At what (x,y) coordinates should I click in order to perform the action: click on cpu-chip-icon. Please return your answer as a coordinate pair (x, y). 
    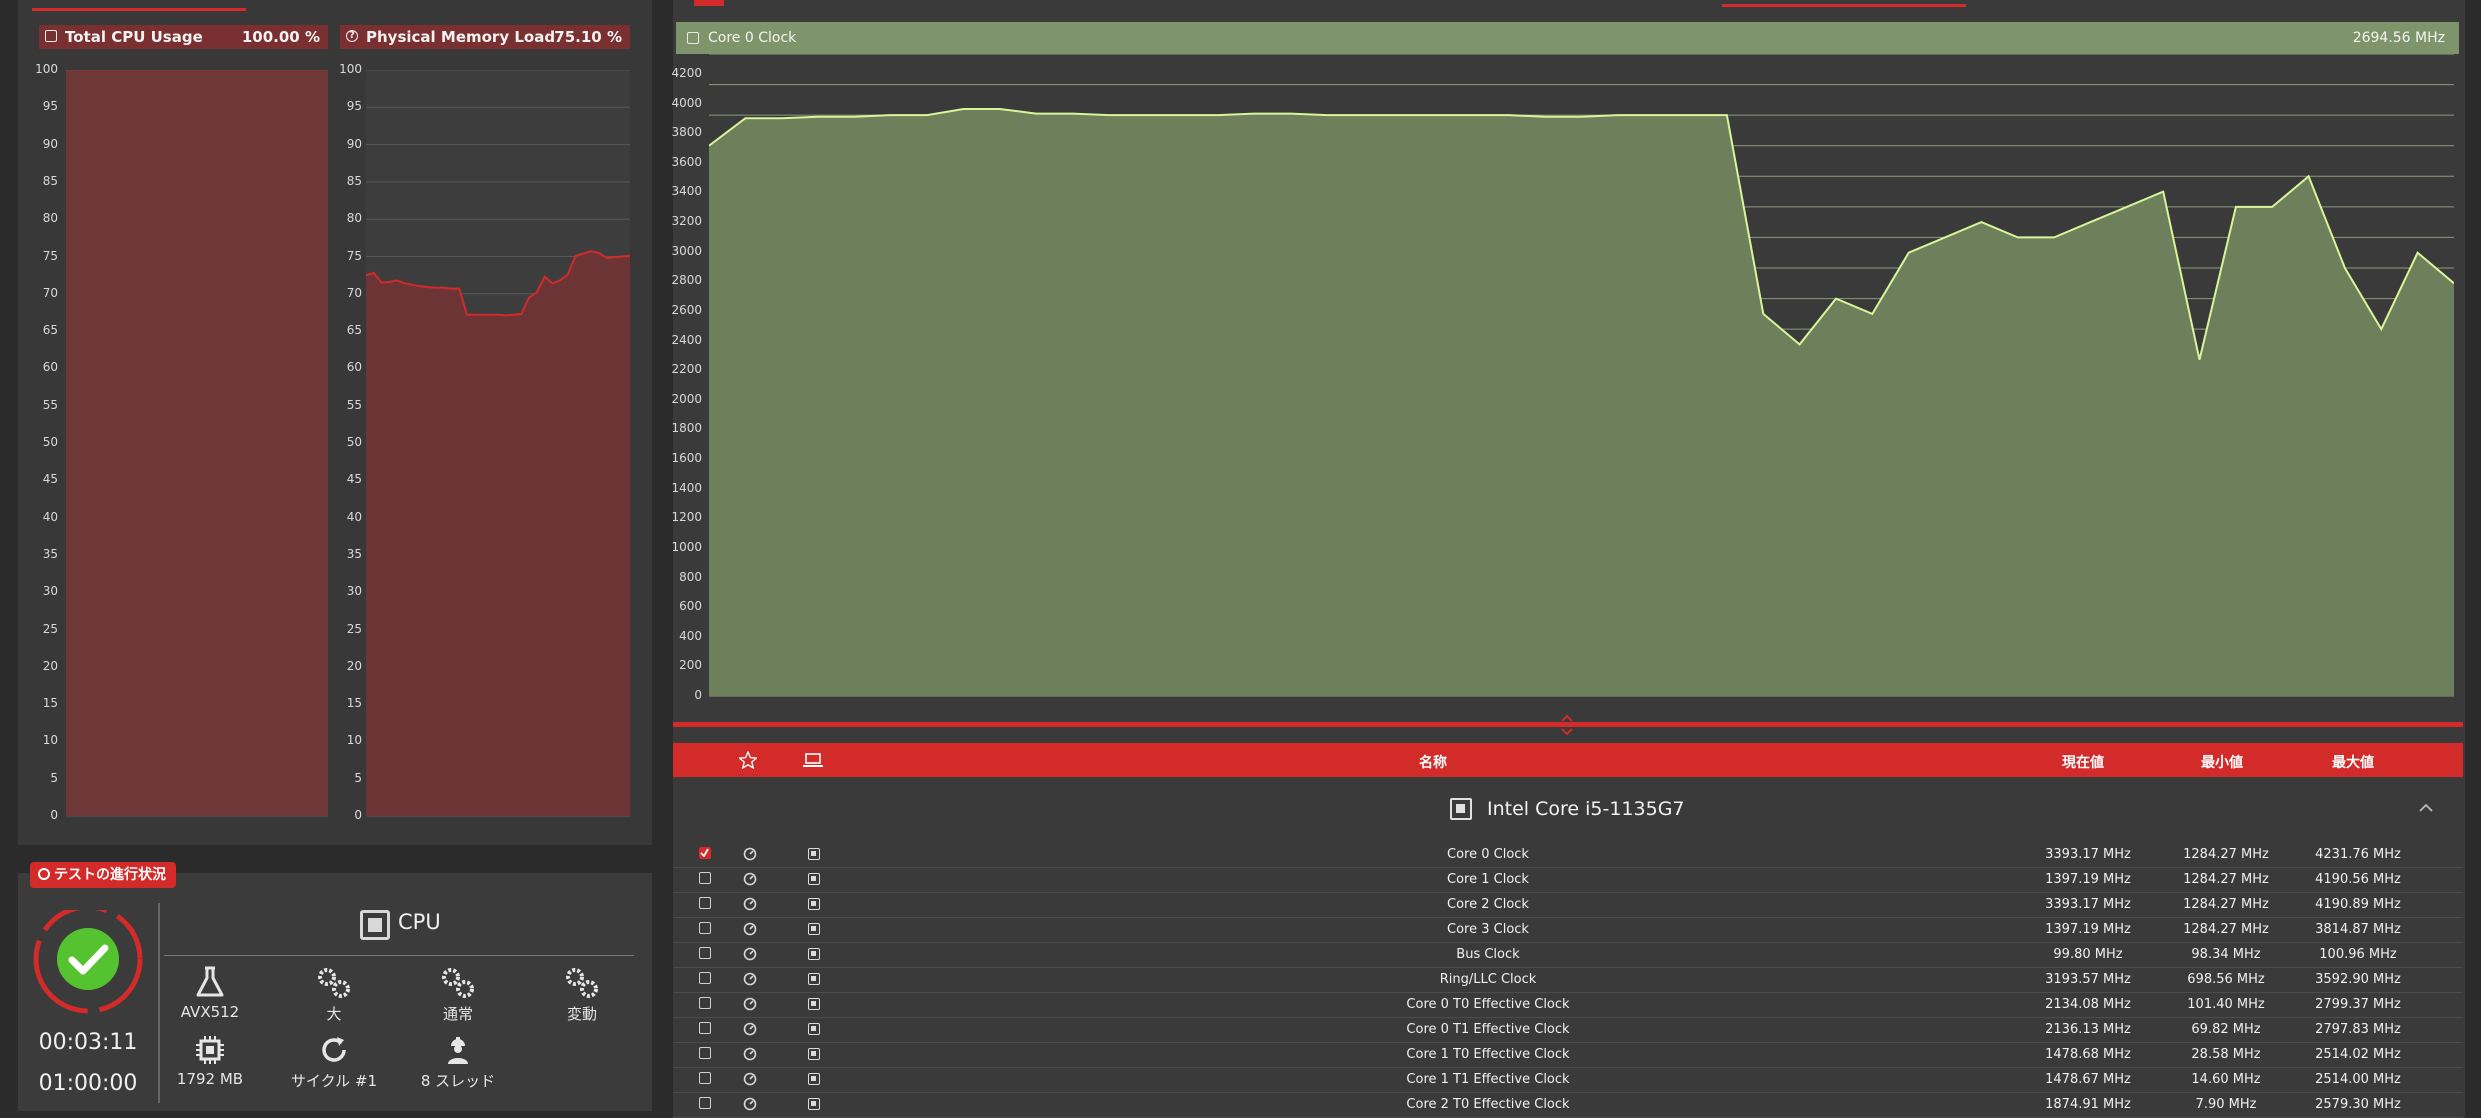
    Looking at the image, I should click on (375, 925).